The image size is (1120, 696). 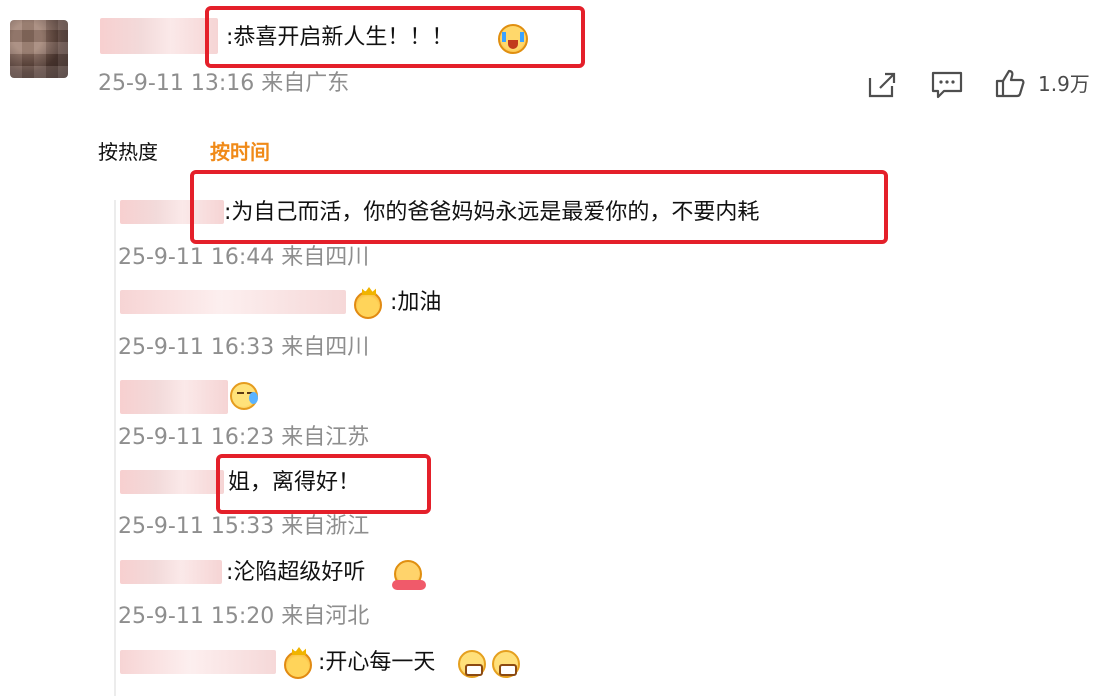 What do you see at coordinates (244, 347) in the screenshot?
I see `reply-meta: 25-9-11 16:33 来自四川` at bounding box center [244, 347].